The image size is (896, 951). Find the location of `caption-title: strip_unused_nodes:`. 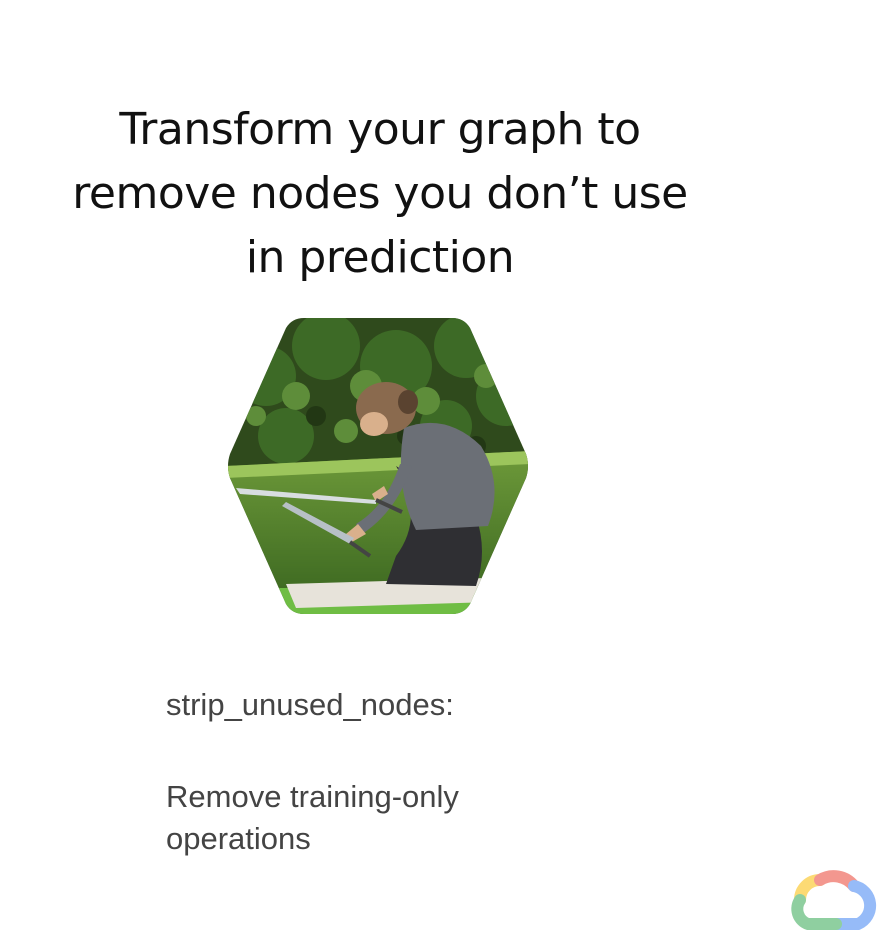

caption-title: strip_unused_nodes: is located at coordinates (310, 704).